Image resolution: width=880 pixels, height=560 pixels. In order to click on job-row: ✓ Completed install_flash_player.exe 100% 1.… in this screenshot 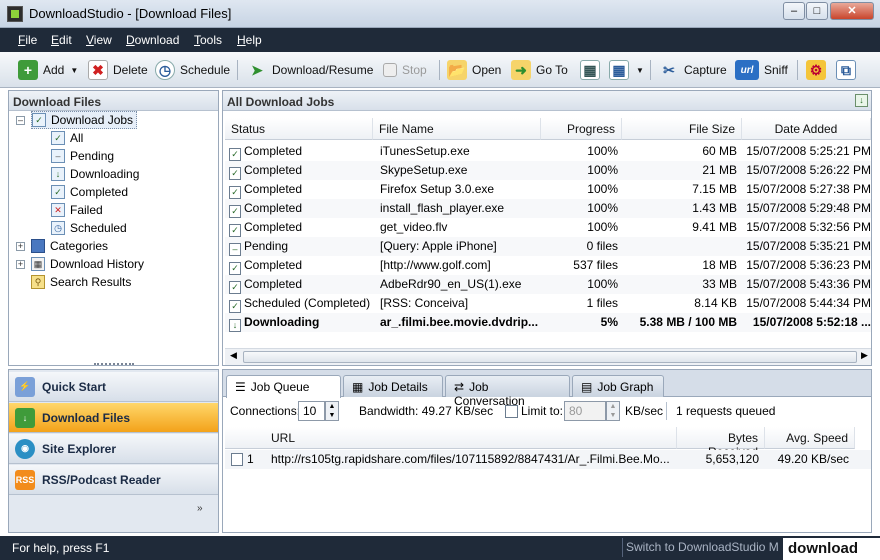, I will do `click(548, 208)`.